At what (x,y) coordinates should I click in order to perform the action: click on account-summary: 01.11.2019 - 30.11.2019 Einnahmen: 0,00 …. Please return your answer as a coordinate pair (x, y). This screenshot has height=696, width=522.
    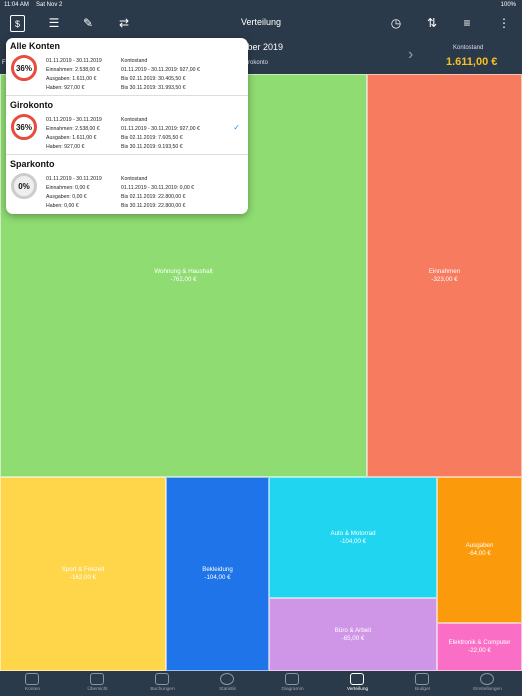
    Looking at the image, I should click on (74, 193).